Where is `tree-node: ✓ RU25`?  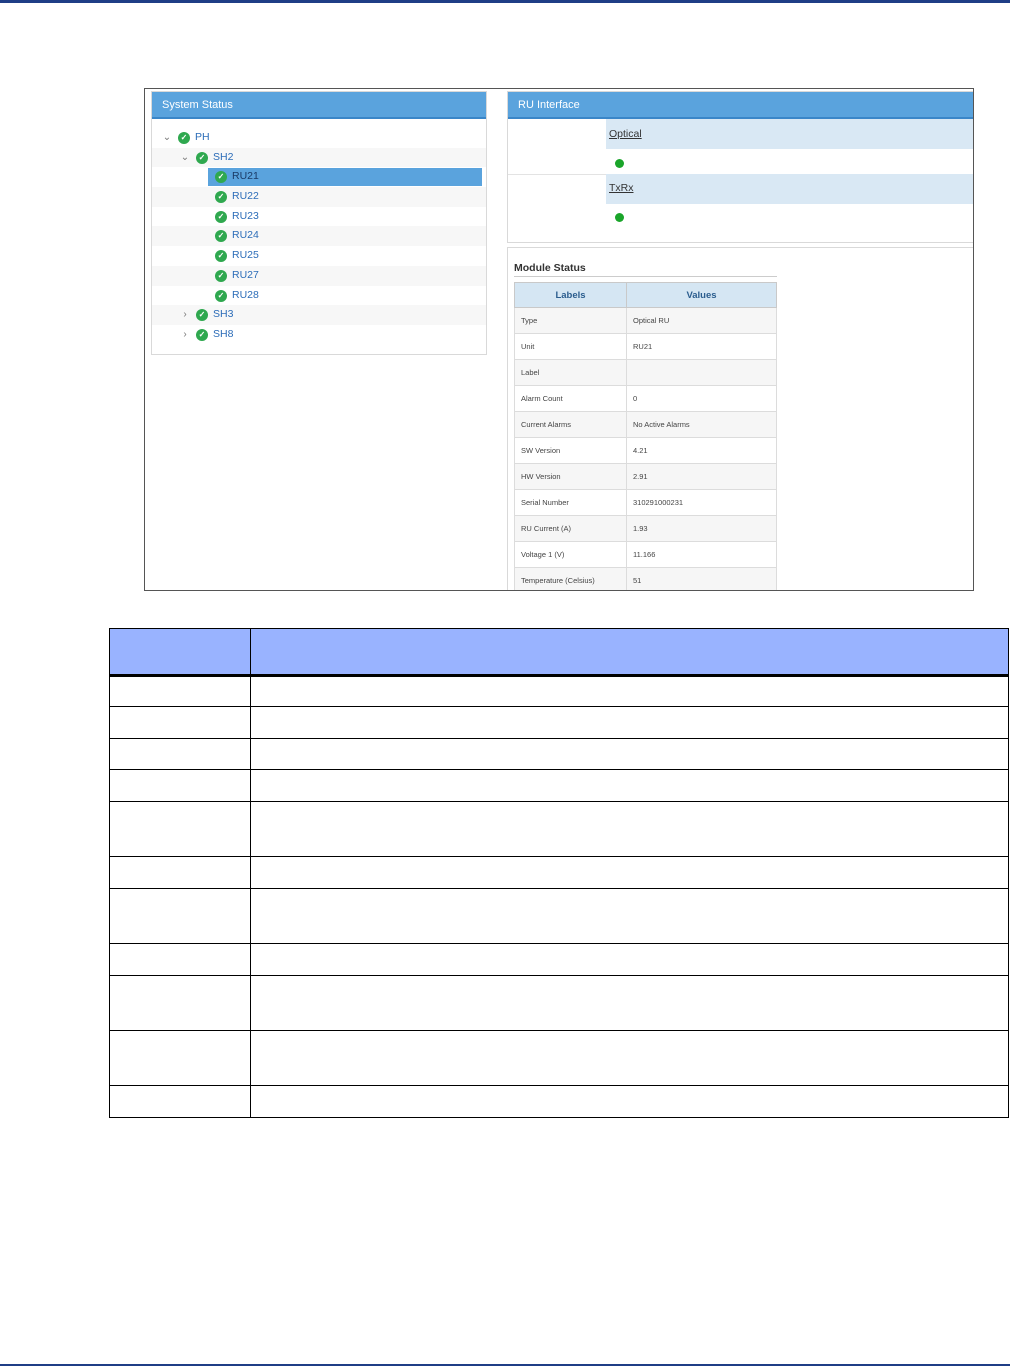
tree-node: ✓ RU25 is located at coordinates (319, 256).